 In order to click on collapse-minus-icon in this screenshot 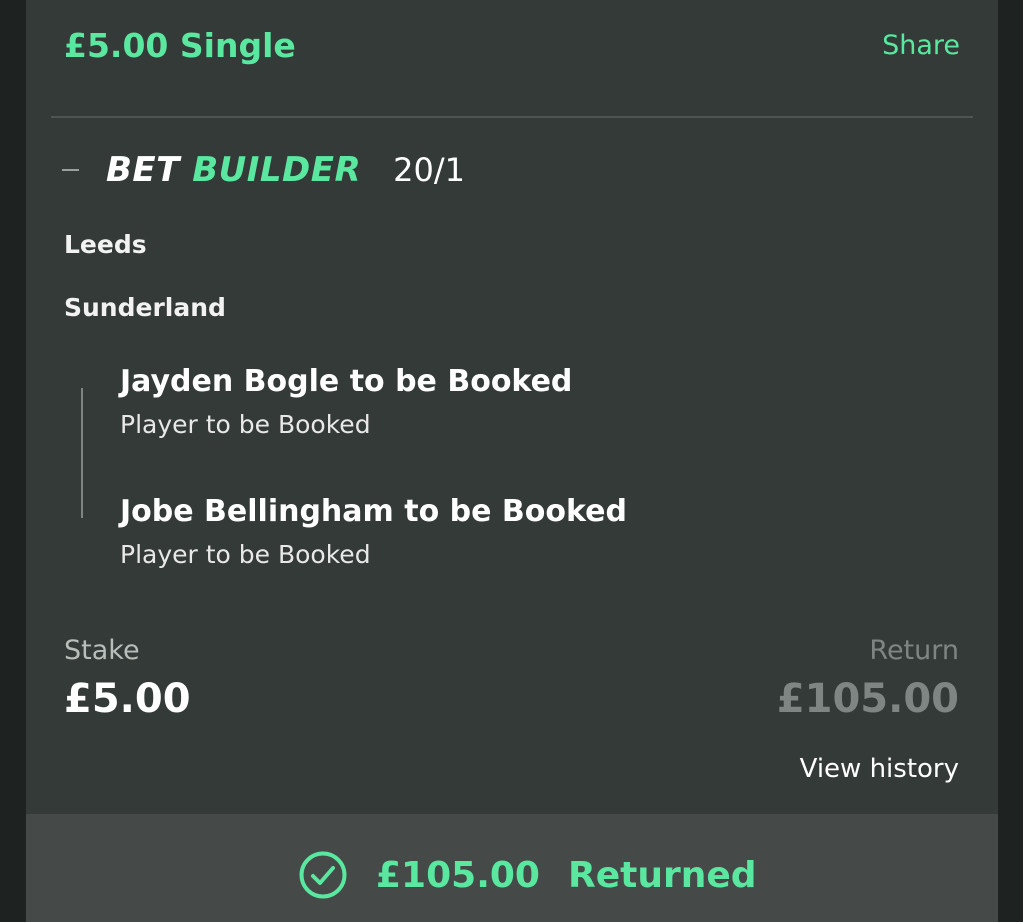, I will do `click(70, 170)`.